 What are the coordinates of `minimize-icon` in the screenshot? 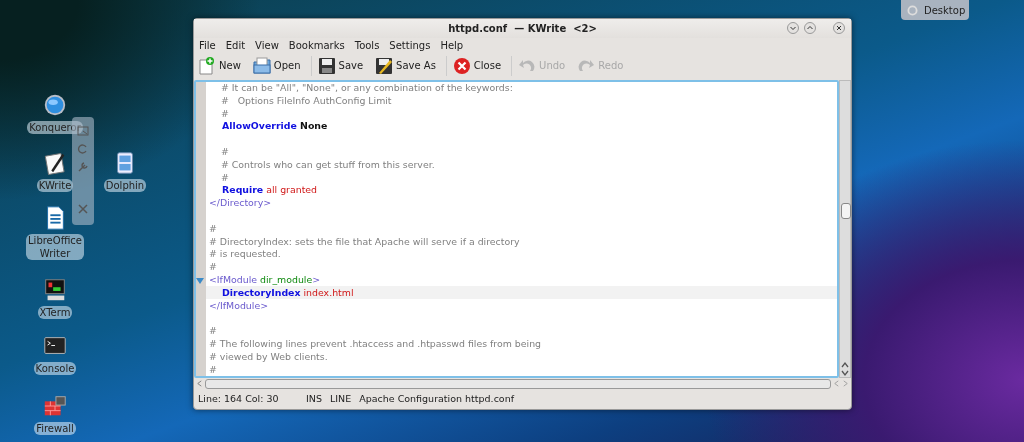 It's located at (793, 28).